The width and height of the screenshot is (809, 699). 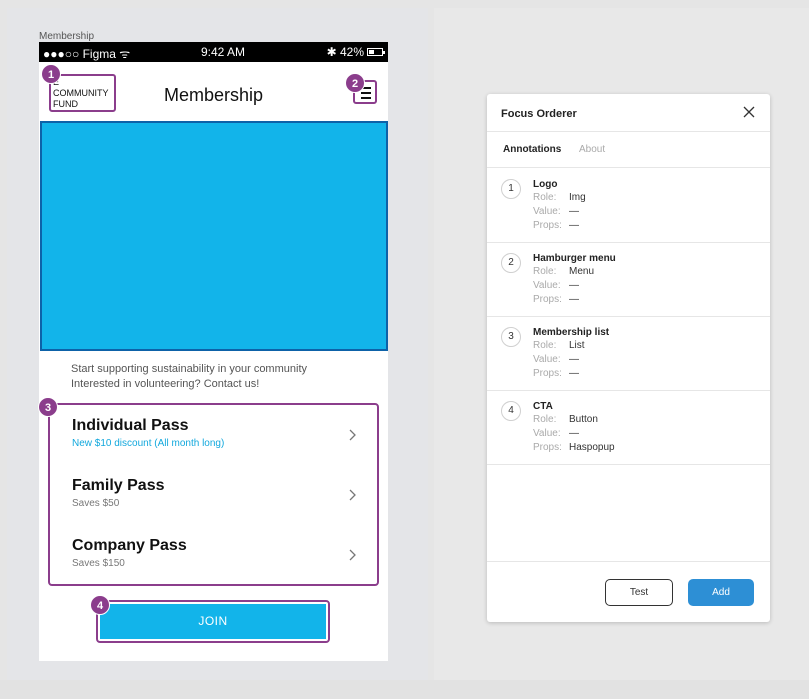 I want to click on field-value: Button, so click(x=583, y=419).